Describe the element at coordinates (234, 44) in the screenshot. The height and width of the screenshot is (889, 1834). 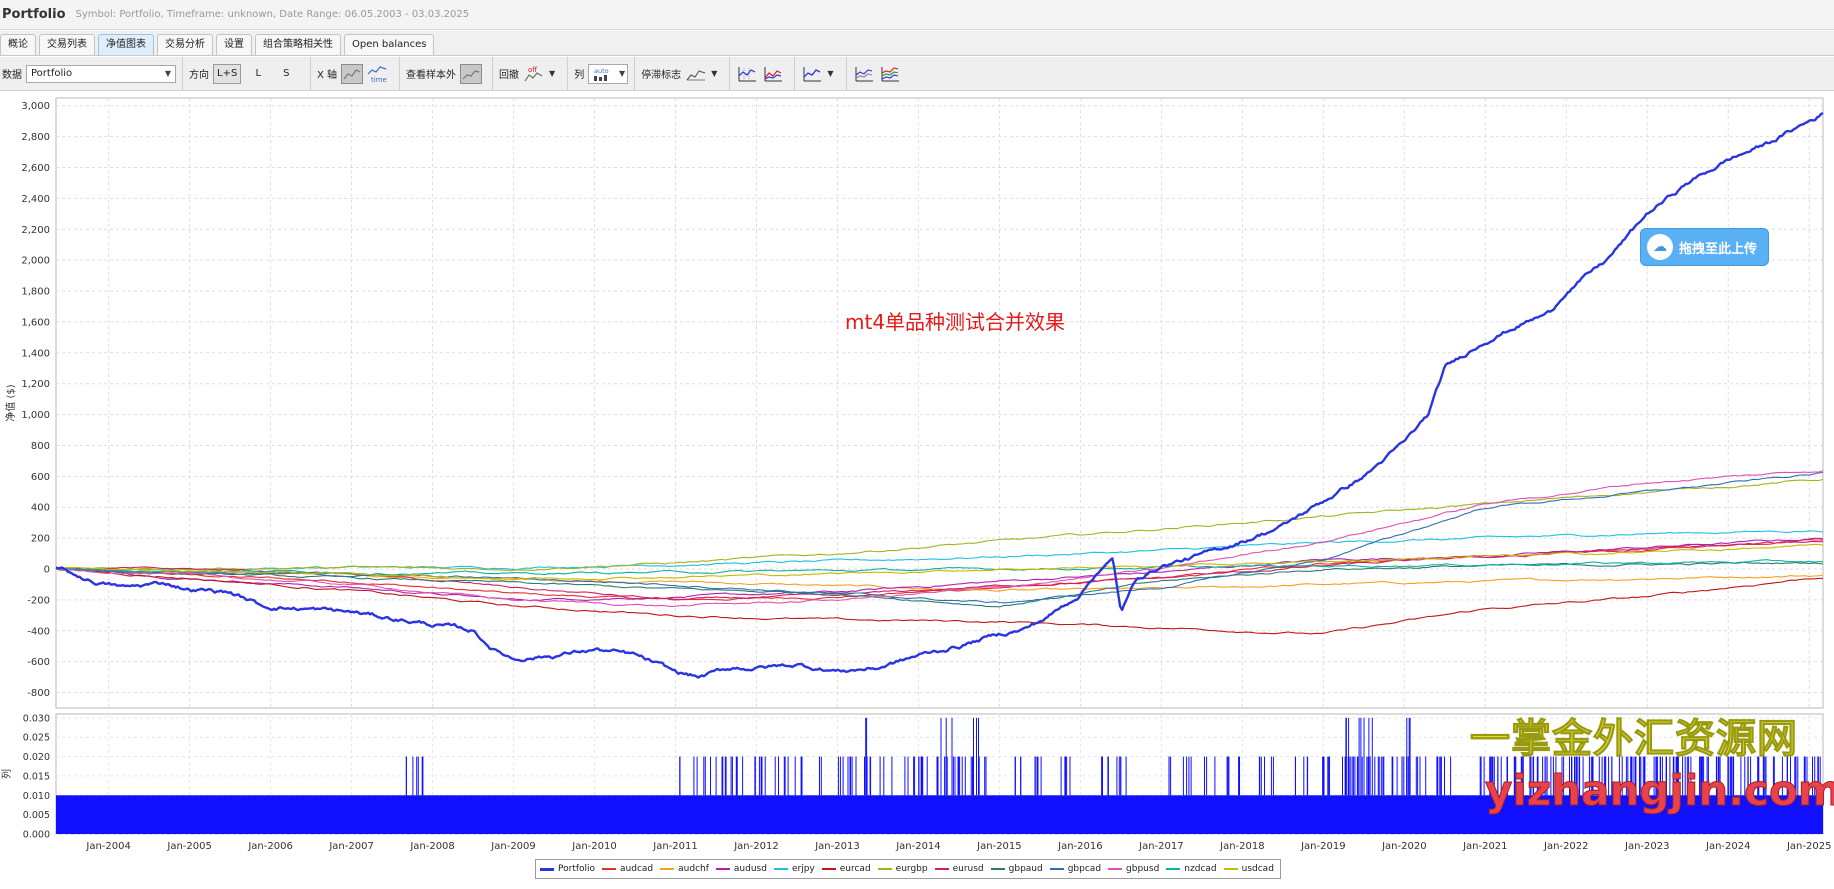
I see `tab-settings: 设置` at that location.